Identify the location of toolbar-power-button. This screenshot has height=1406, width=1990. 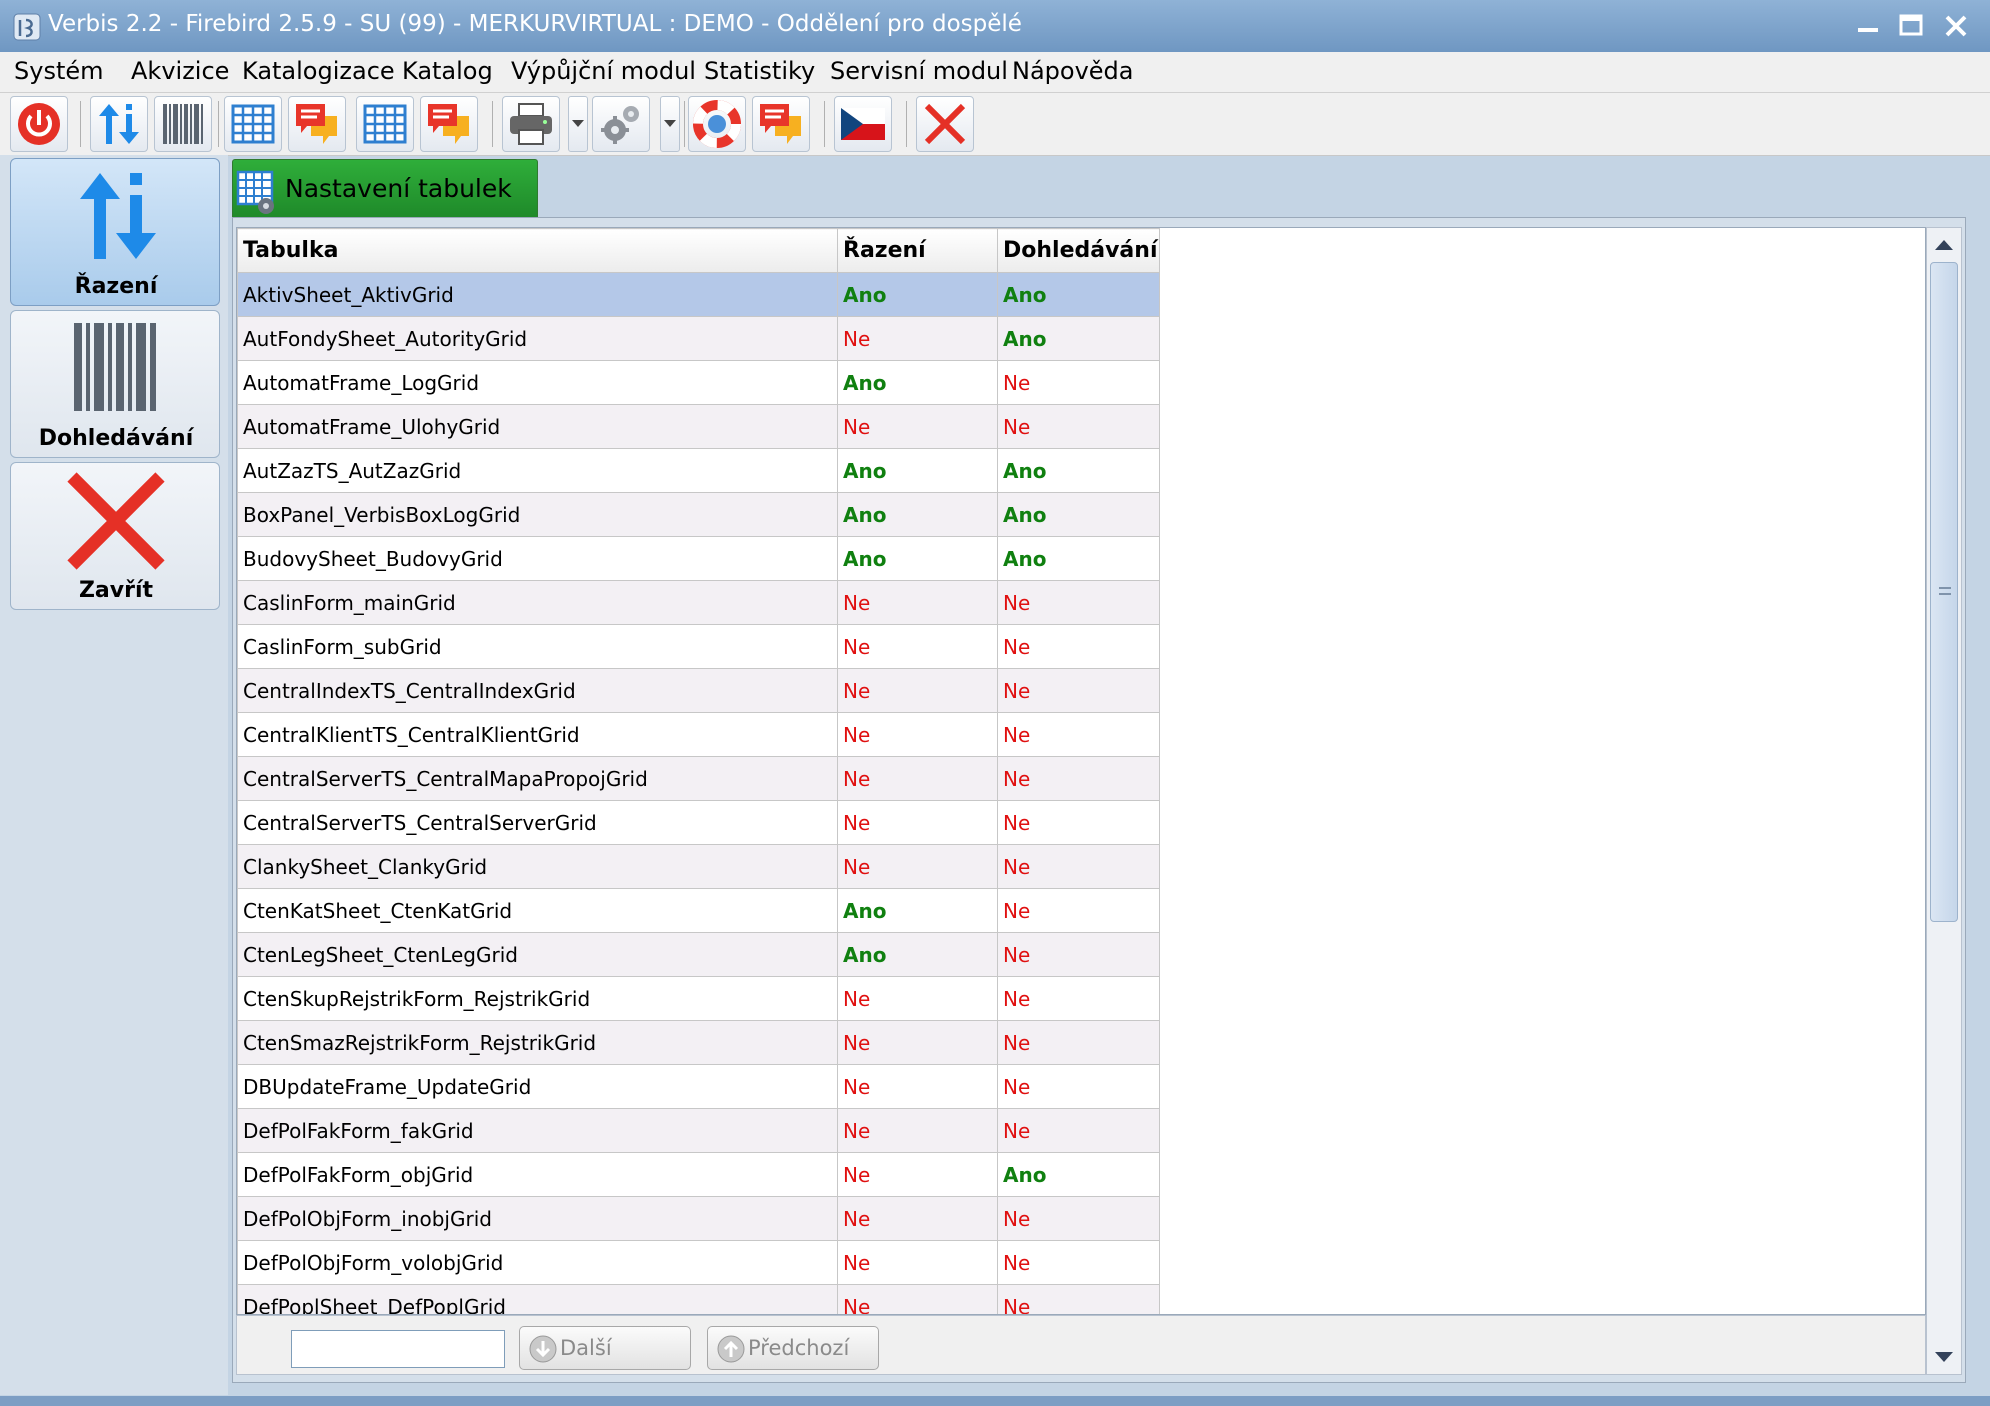
(39, 124).